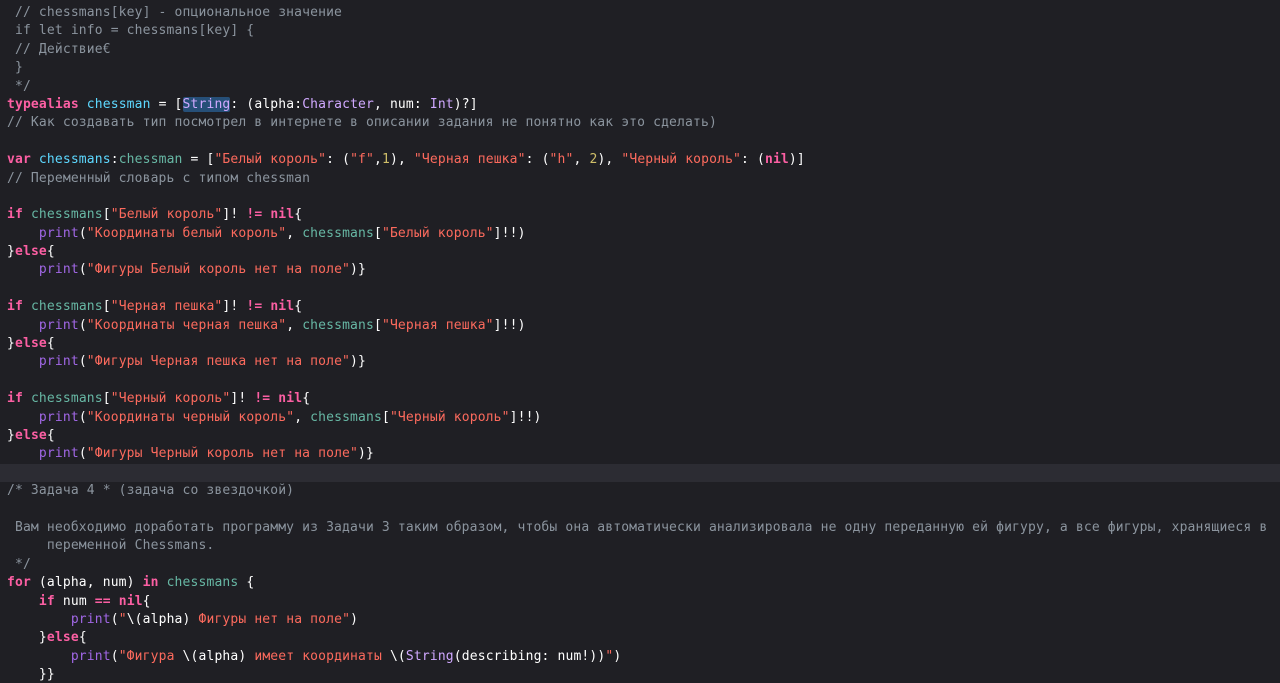 The image size is (1280, 683). What do you see at coordinates (640, 674) in the screenshot?
I see `code-line: }}` at bounding box center [640, 674].